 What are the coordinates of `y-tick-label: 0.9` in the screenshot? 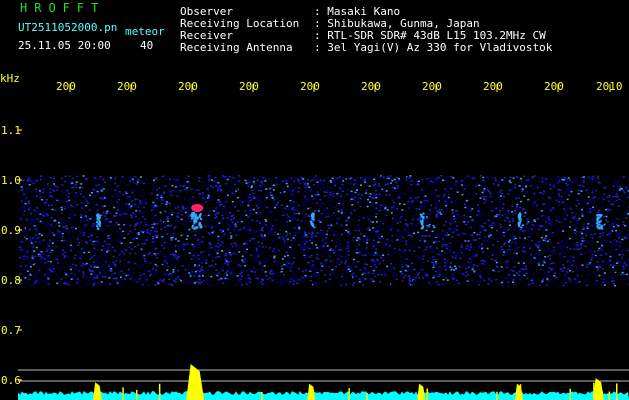 It's located at (11, 230).